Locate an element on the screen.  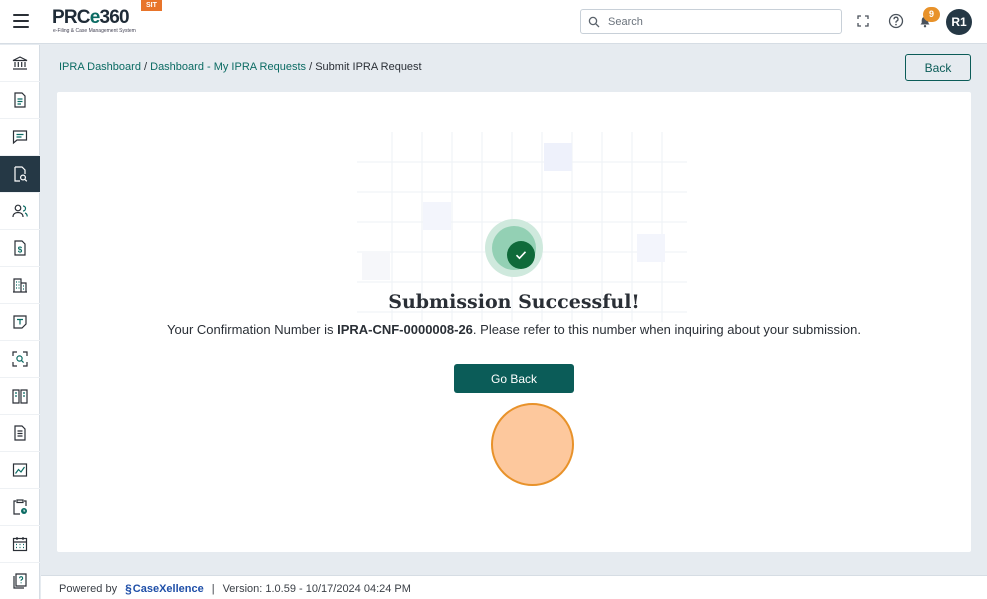
fullscreen-icon is located at coordinates (863, 21).